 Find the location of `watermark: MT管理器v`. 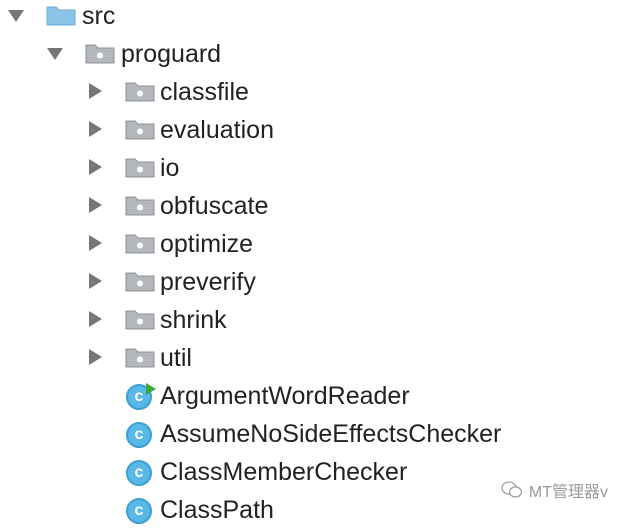

watermark: MT管理器v is located at coordinates (554, 490).